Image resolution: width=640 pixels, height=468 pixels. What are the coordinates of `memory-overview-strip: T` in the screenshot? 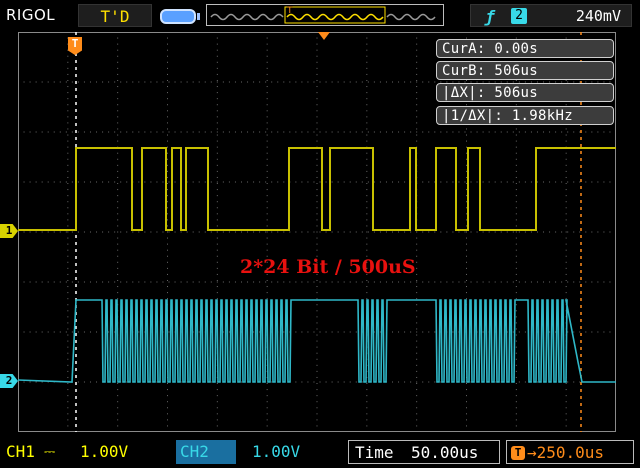 It's located at (325, 15).